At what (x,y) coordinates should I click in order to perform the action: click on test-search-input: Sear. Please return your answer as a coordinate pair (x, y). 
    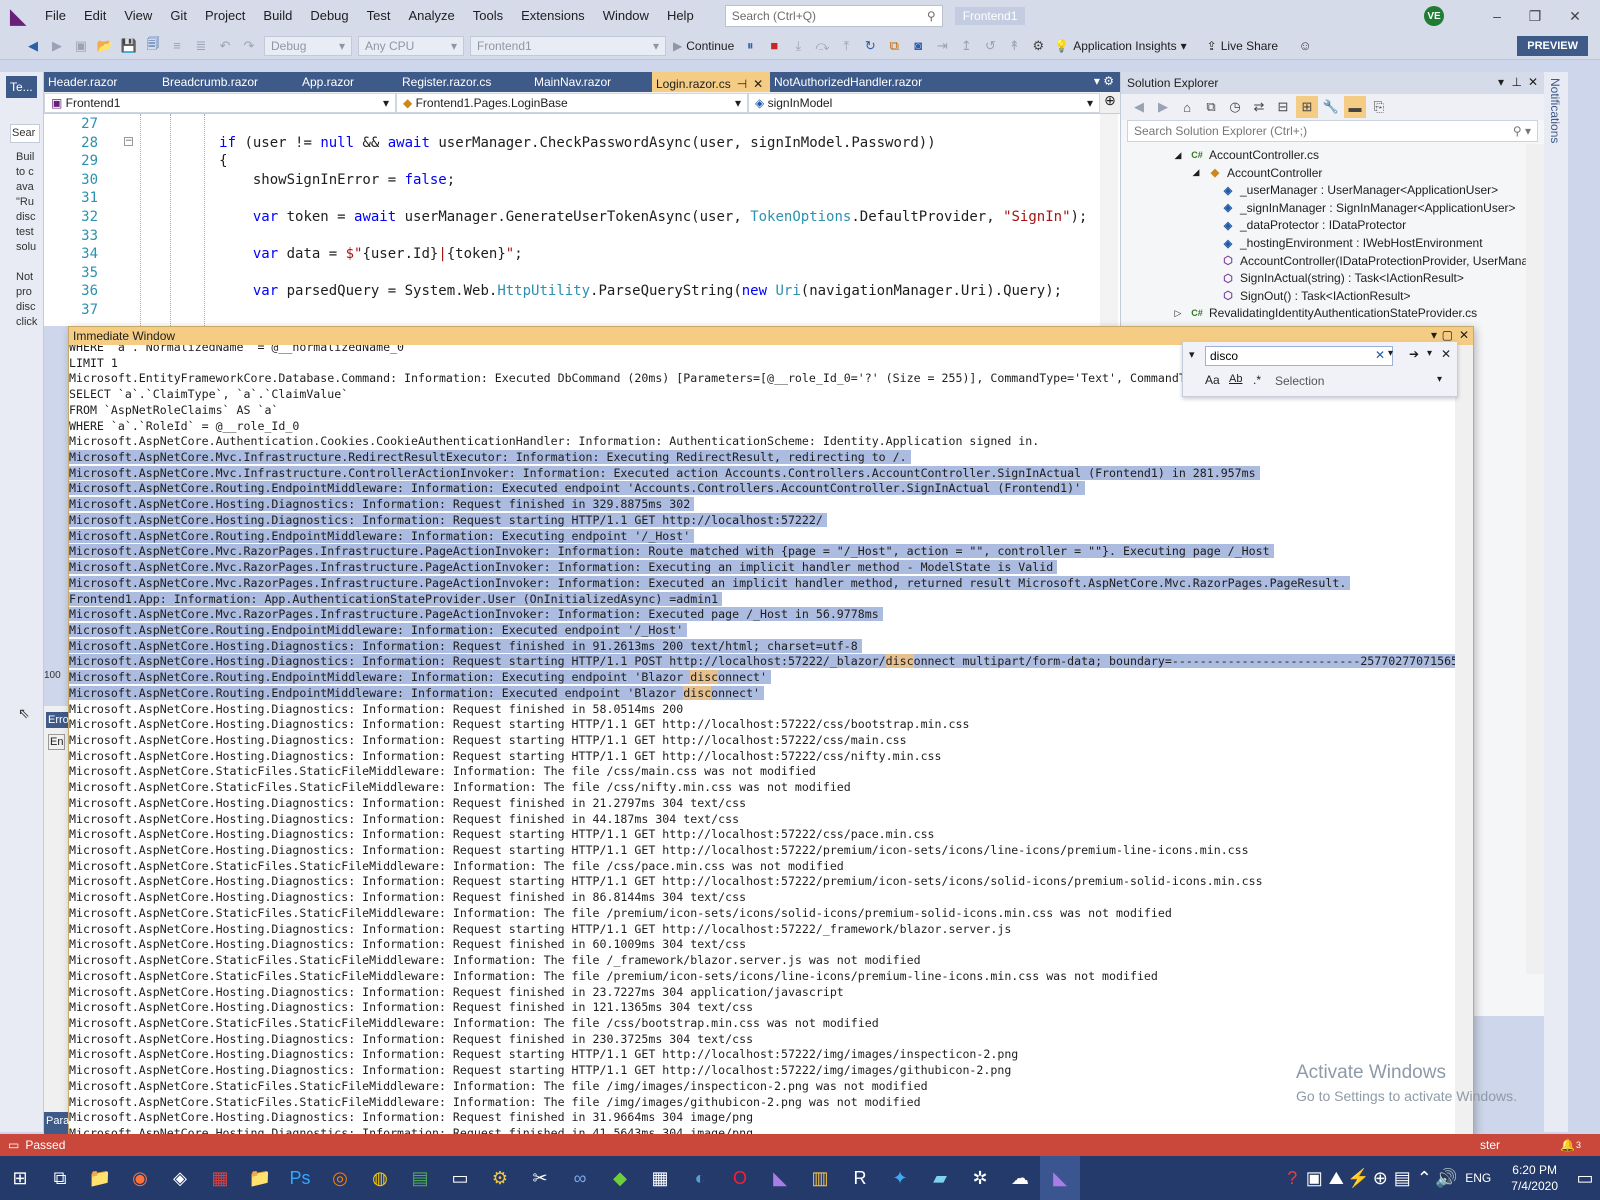
    Looking at the image, I should click on (25, 133).